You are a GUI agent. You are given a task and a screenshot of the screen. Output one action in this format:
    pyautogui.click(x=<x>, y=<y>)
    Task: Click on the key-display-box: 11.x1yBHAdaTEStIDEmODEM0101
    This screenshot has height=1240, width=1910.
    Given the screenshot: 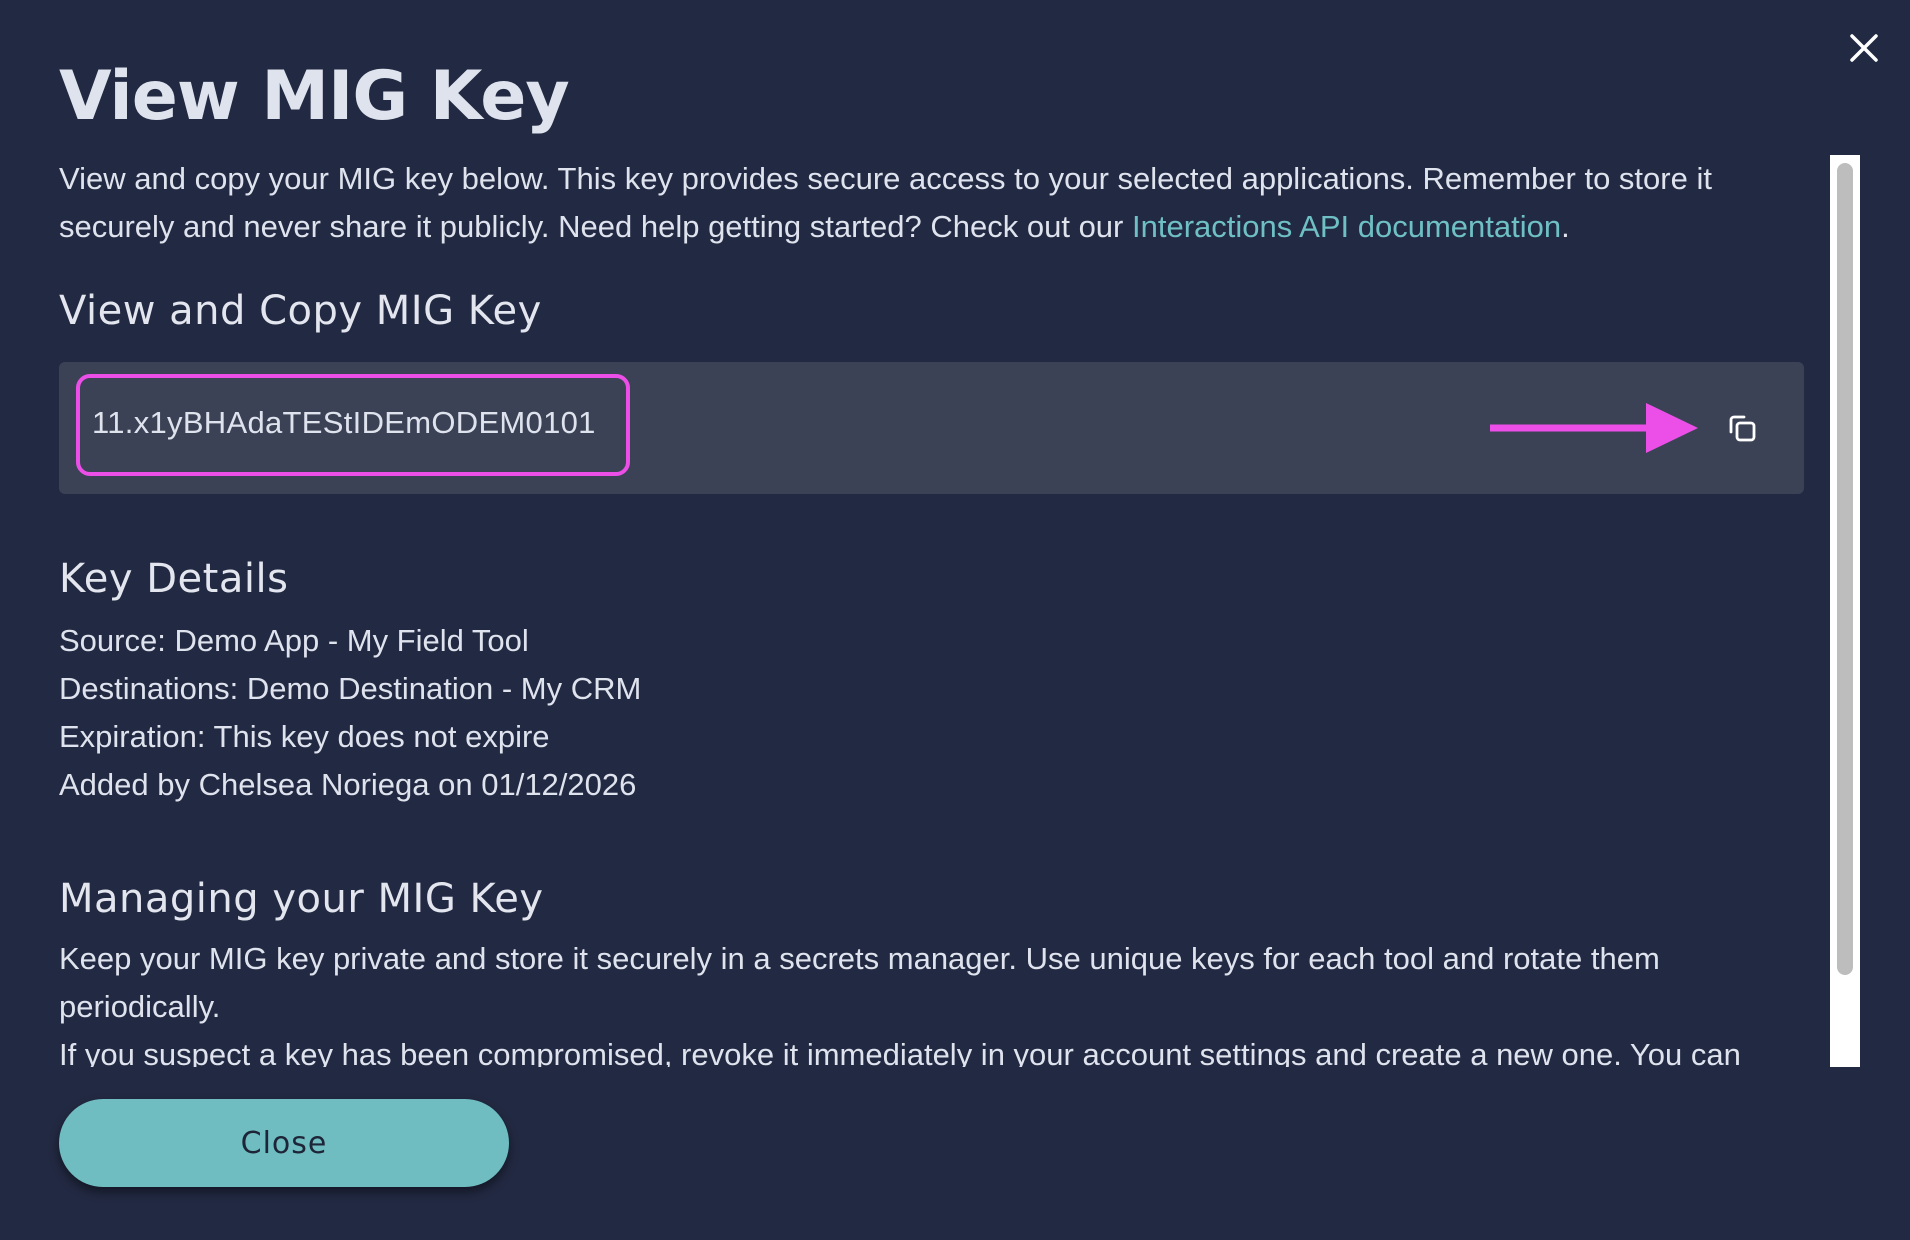 What is the action you would take?
    pyautogui.click(x=931, y=428)
    